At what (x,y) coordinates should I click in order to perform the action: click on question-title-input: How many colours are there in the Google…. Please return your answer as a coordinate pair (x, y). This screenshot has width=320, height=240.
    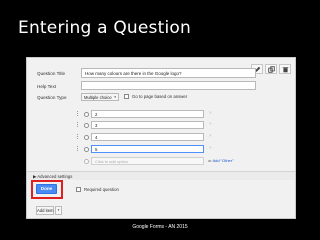
    Looking at the image, I should click on (168, 73).